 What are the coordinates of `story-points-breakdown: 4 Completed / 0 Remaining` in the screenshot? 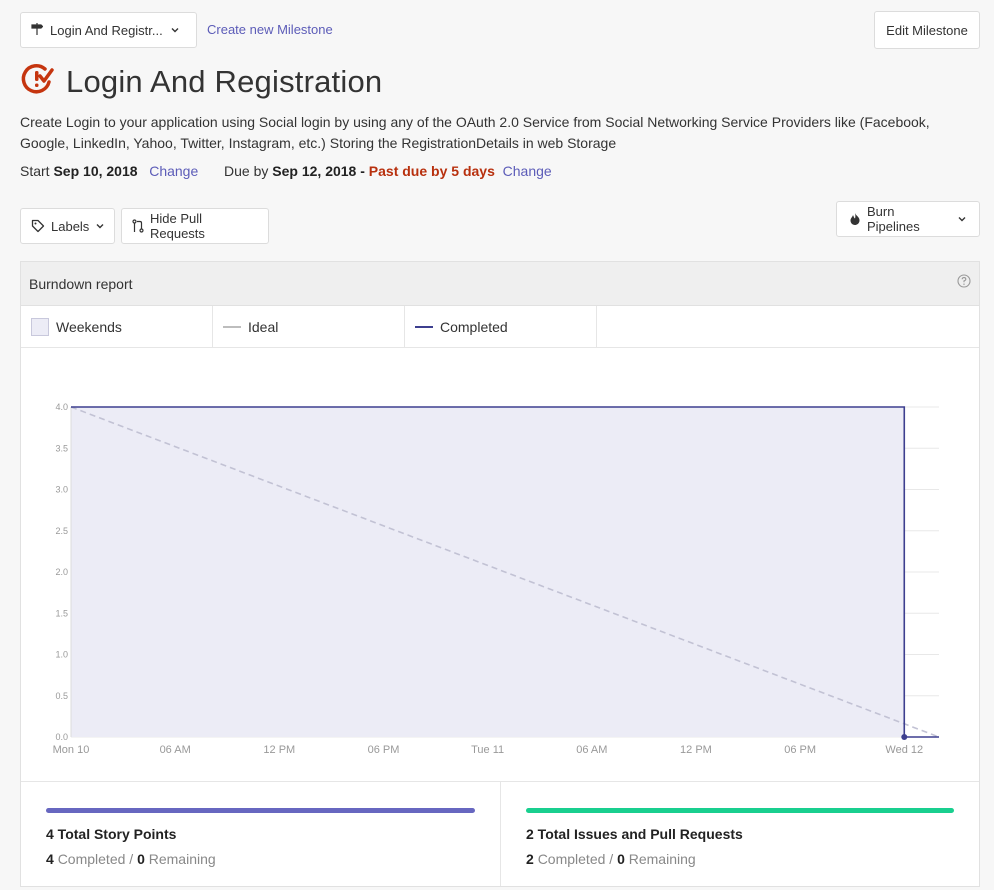 It's located at (260, 859).